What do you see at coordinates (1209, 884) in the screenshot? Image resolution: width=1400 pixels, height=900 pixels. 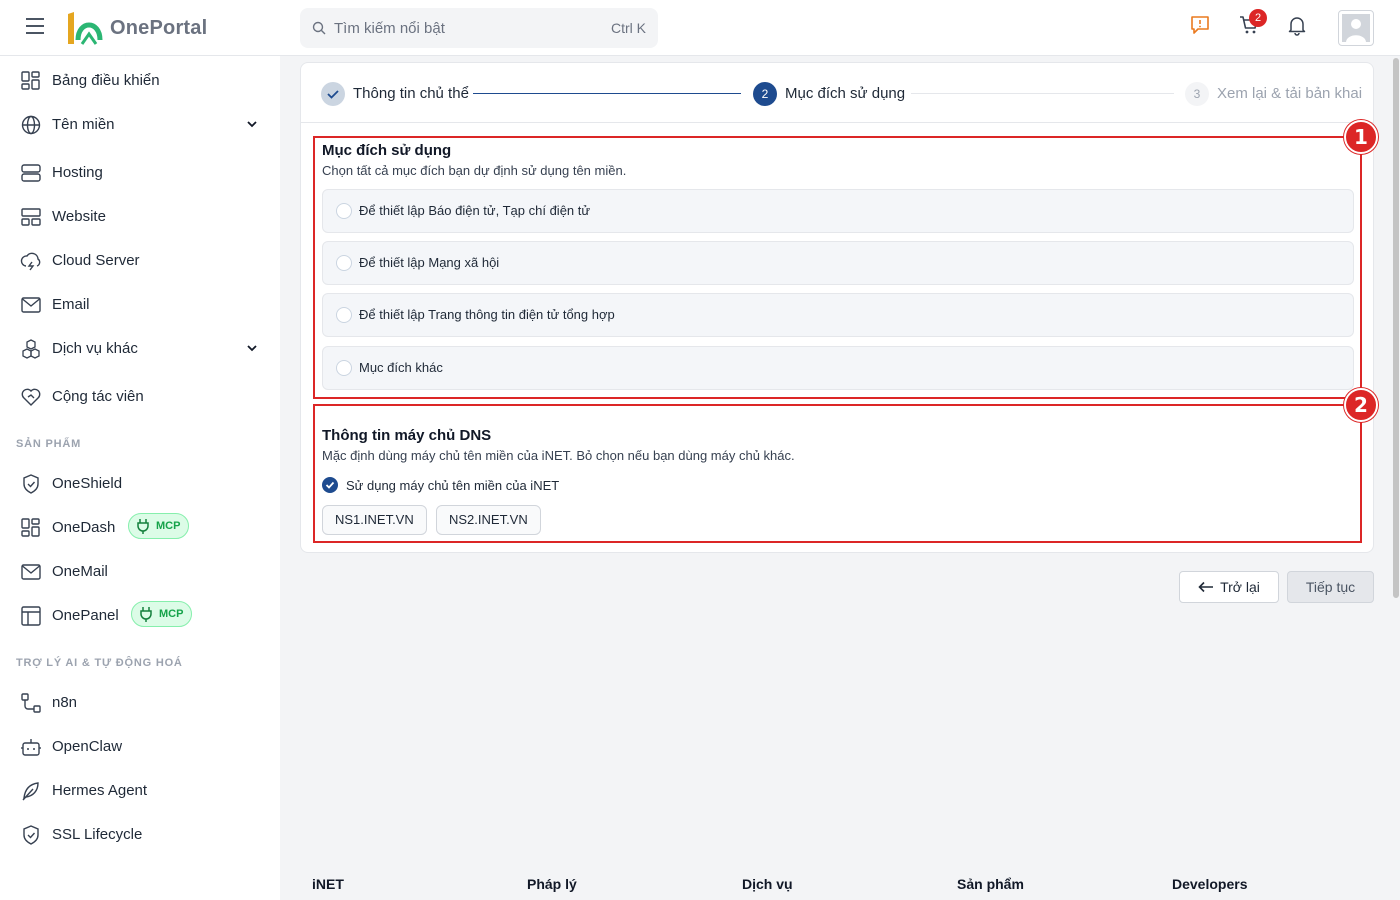 I see `footer-column-developers: Developers` at bounding box center [1209, 884].